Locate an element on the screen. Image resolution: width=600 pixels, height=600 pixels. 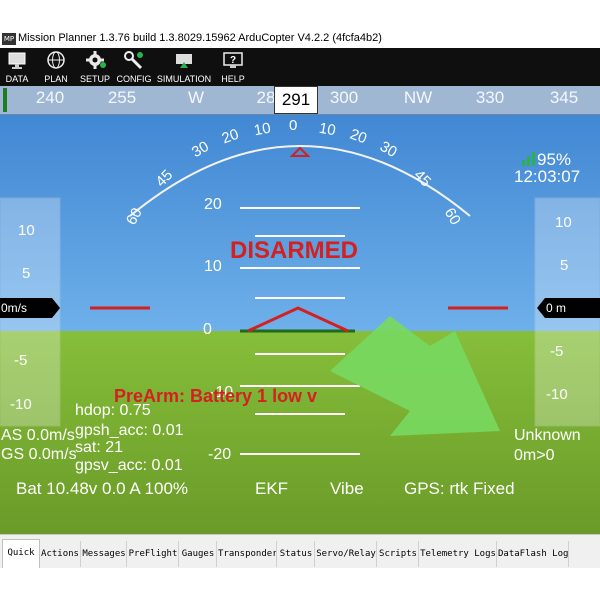
menu-setup-label: SETUP is located at coordinates (94, 79).